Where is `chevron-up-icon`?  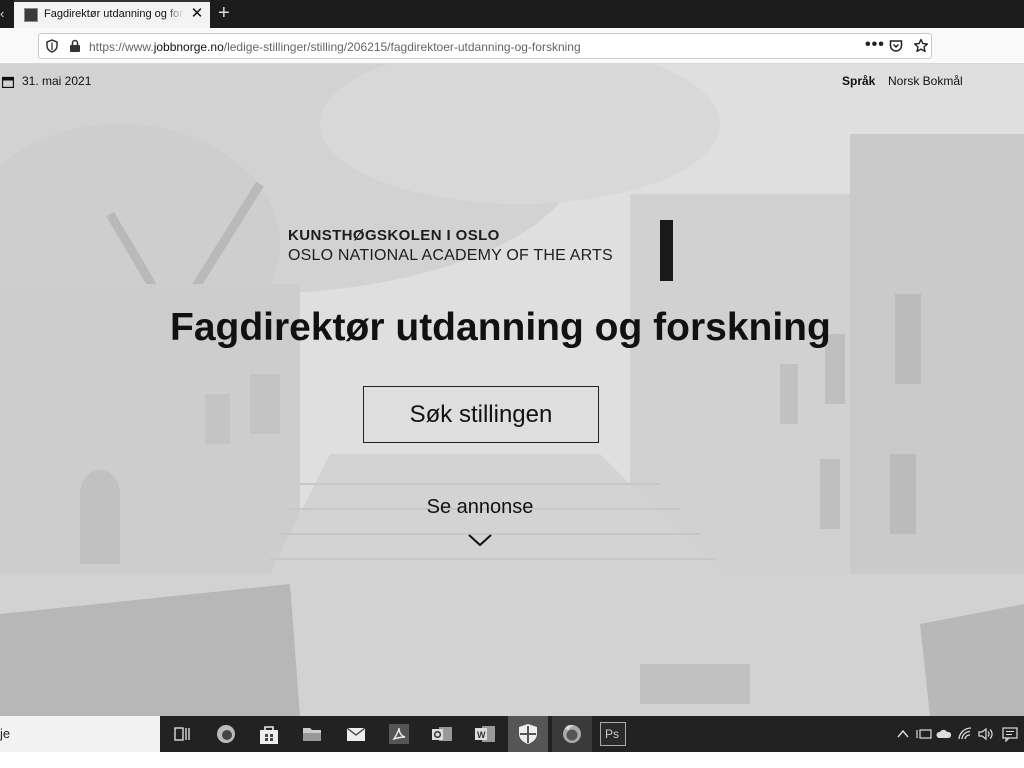 chevron-up-icon is located at coordinates (903, 734).